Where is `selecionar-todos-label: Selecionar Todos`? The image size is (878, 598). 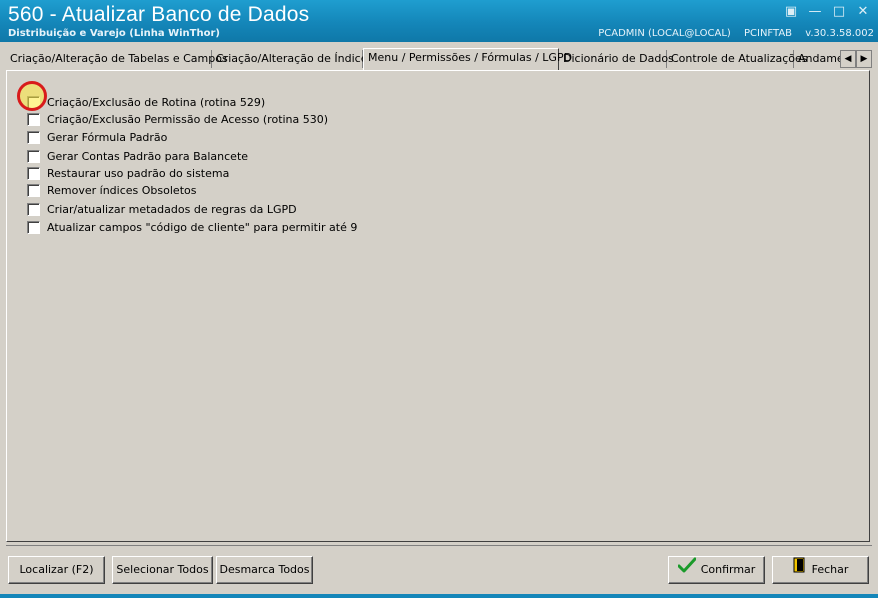
selecionar-todos-label: Selecionar Todos is located at coordinates (162, 569).